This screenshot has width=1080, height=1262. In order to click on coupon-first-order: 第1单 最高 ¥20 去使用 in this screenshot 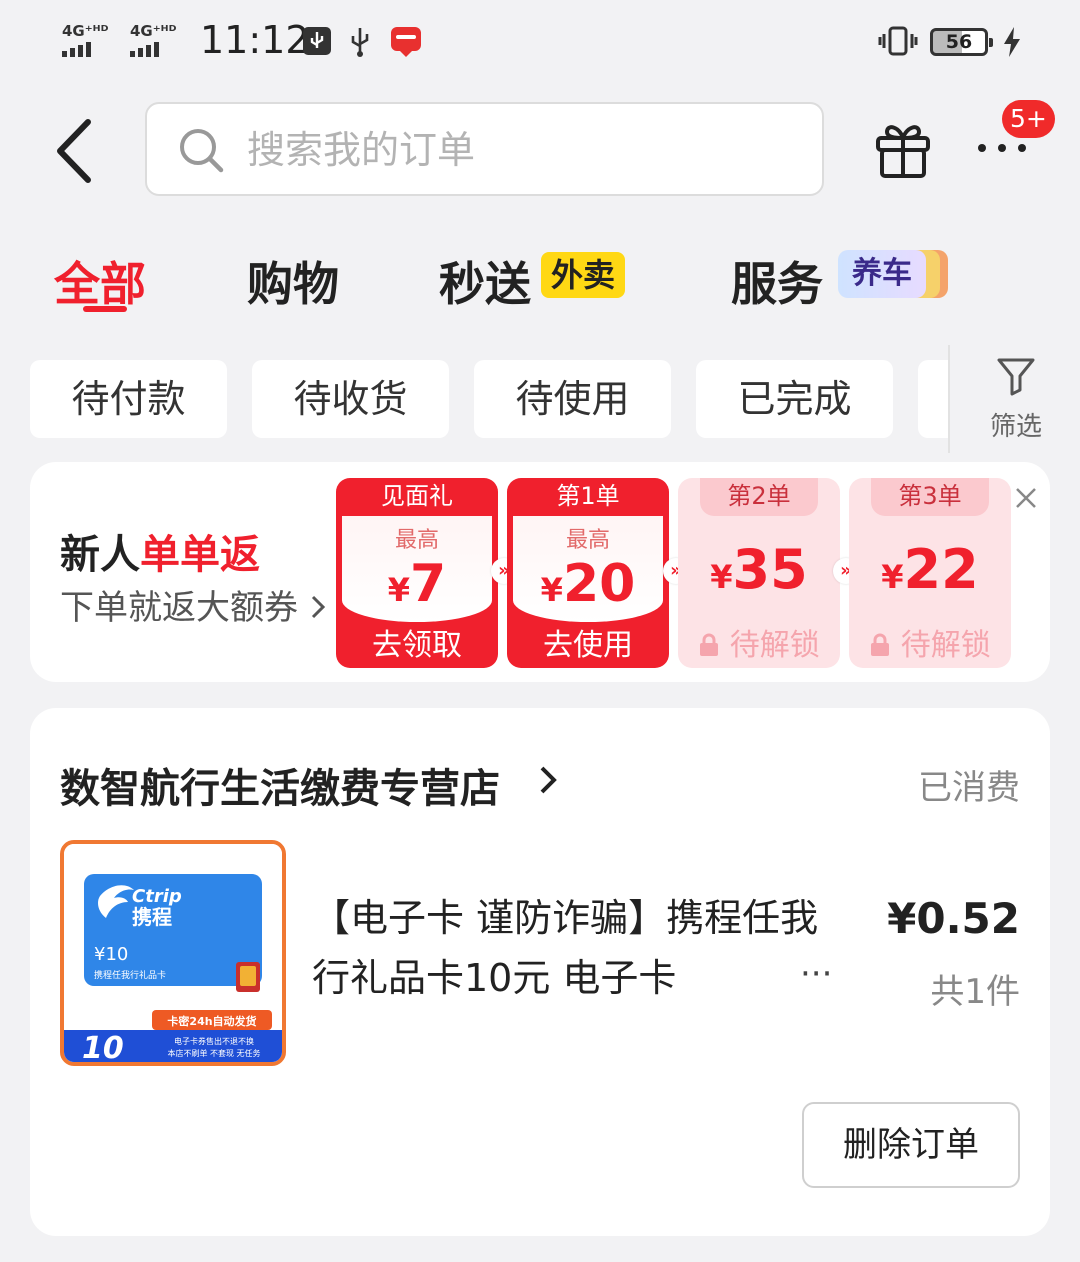, I will do `click(588, 573)`.